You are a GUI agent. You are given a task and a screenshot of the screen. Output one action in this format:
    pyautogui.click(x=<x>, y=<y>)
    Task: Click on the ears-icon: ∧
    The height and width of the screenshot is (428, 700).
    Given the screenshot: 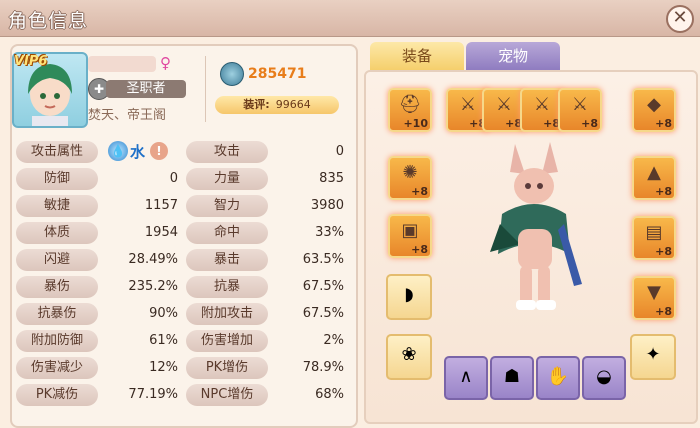 What is the action you would take?
    pyautogui.click(x=466, y=376)
    